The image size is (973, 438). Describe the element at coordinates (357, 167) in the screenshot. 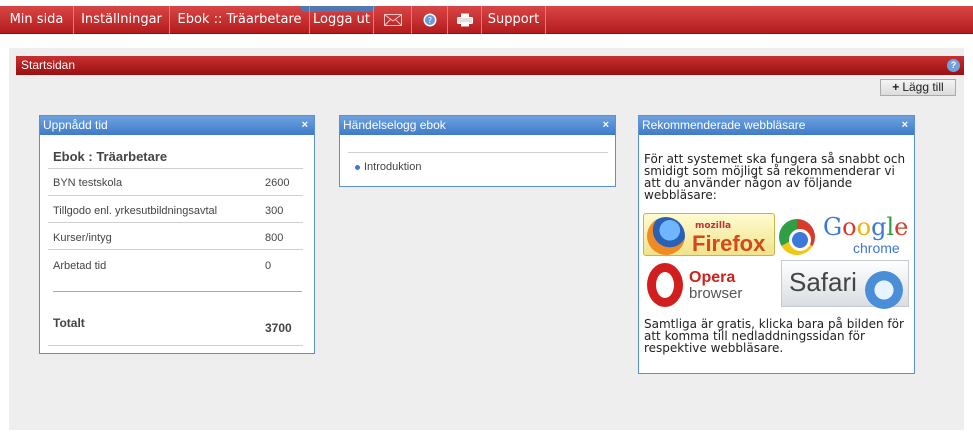

I see `bullet-icon` at that location.